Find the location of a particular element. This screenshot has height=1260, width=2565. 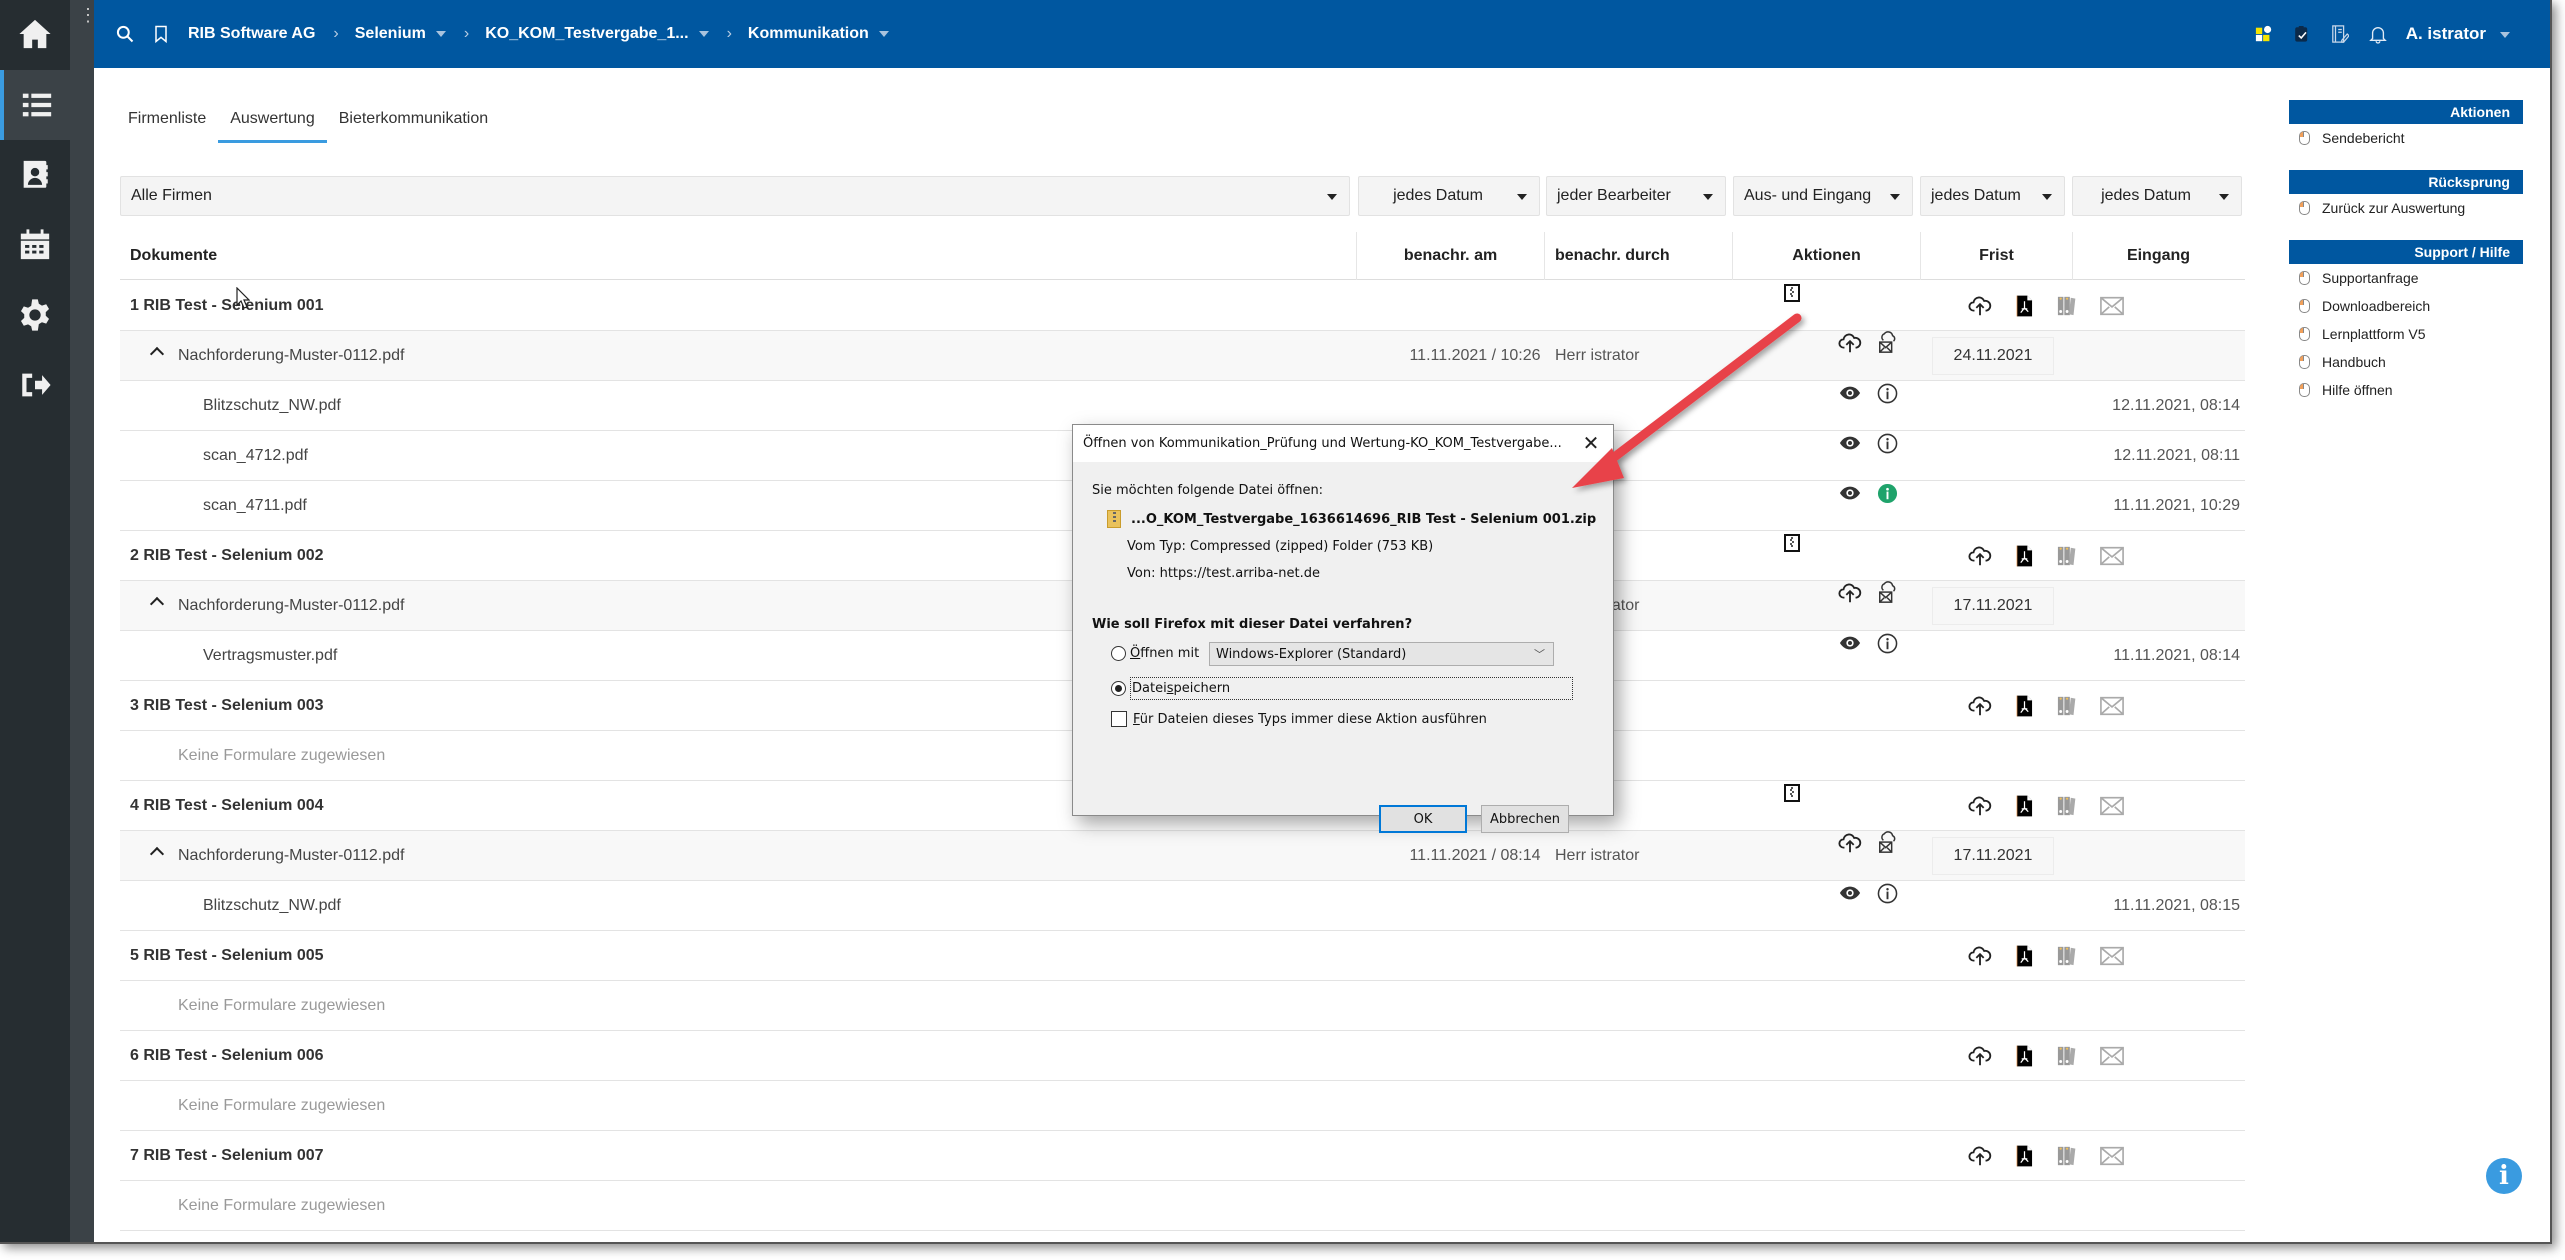

nav-logout is located at coordinates (35, 385).